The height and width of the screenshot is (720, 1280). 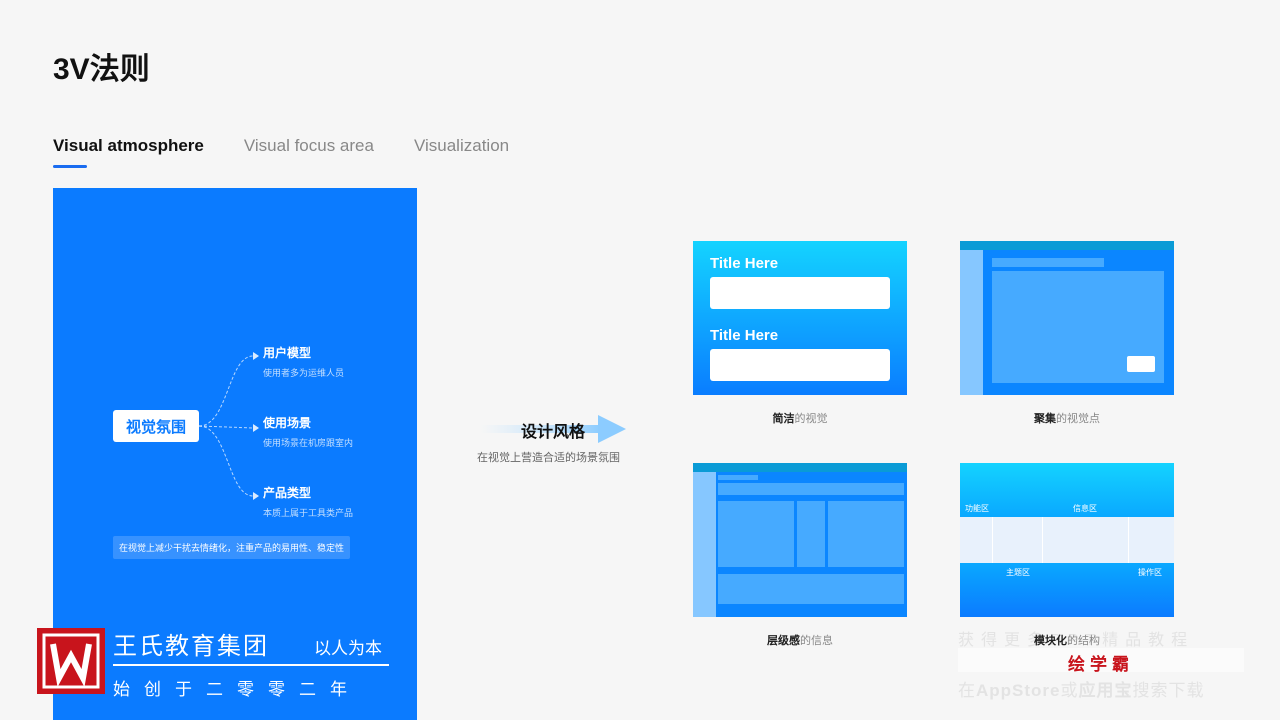 What do you see at coordinates (348, 648) in the screenshot?
I see `brand-slogan: 以人为本` at bounding box center [348, 648].